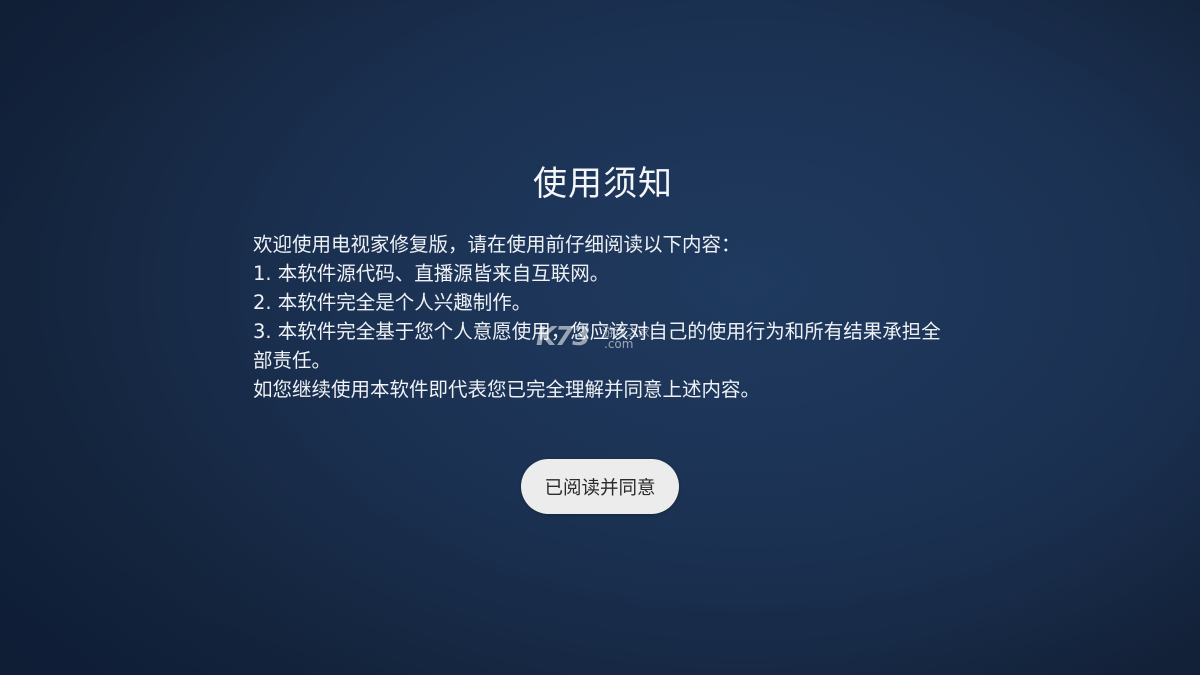  I want to click on notice-title: 使用须知, so click(603, 184).